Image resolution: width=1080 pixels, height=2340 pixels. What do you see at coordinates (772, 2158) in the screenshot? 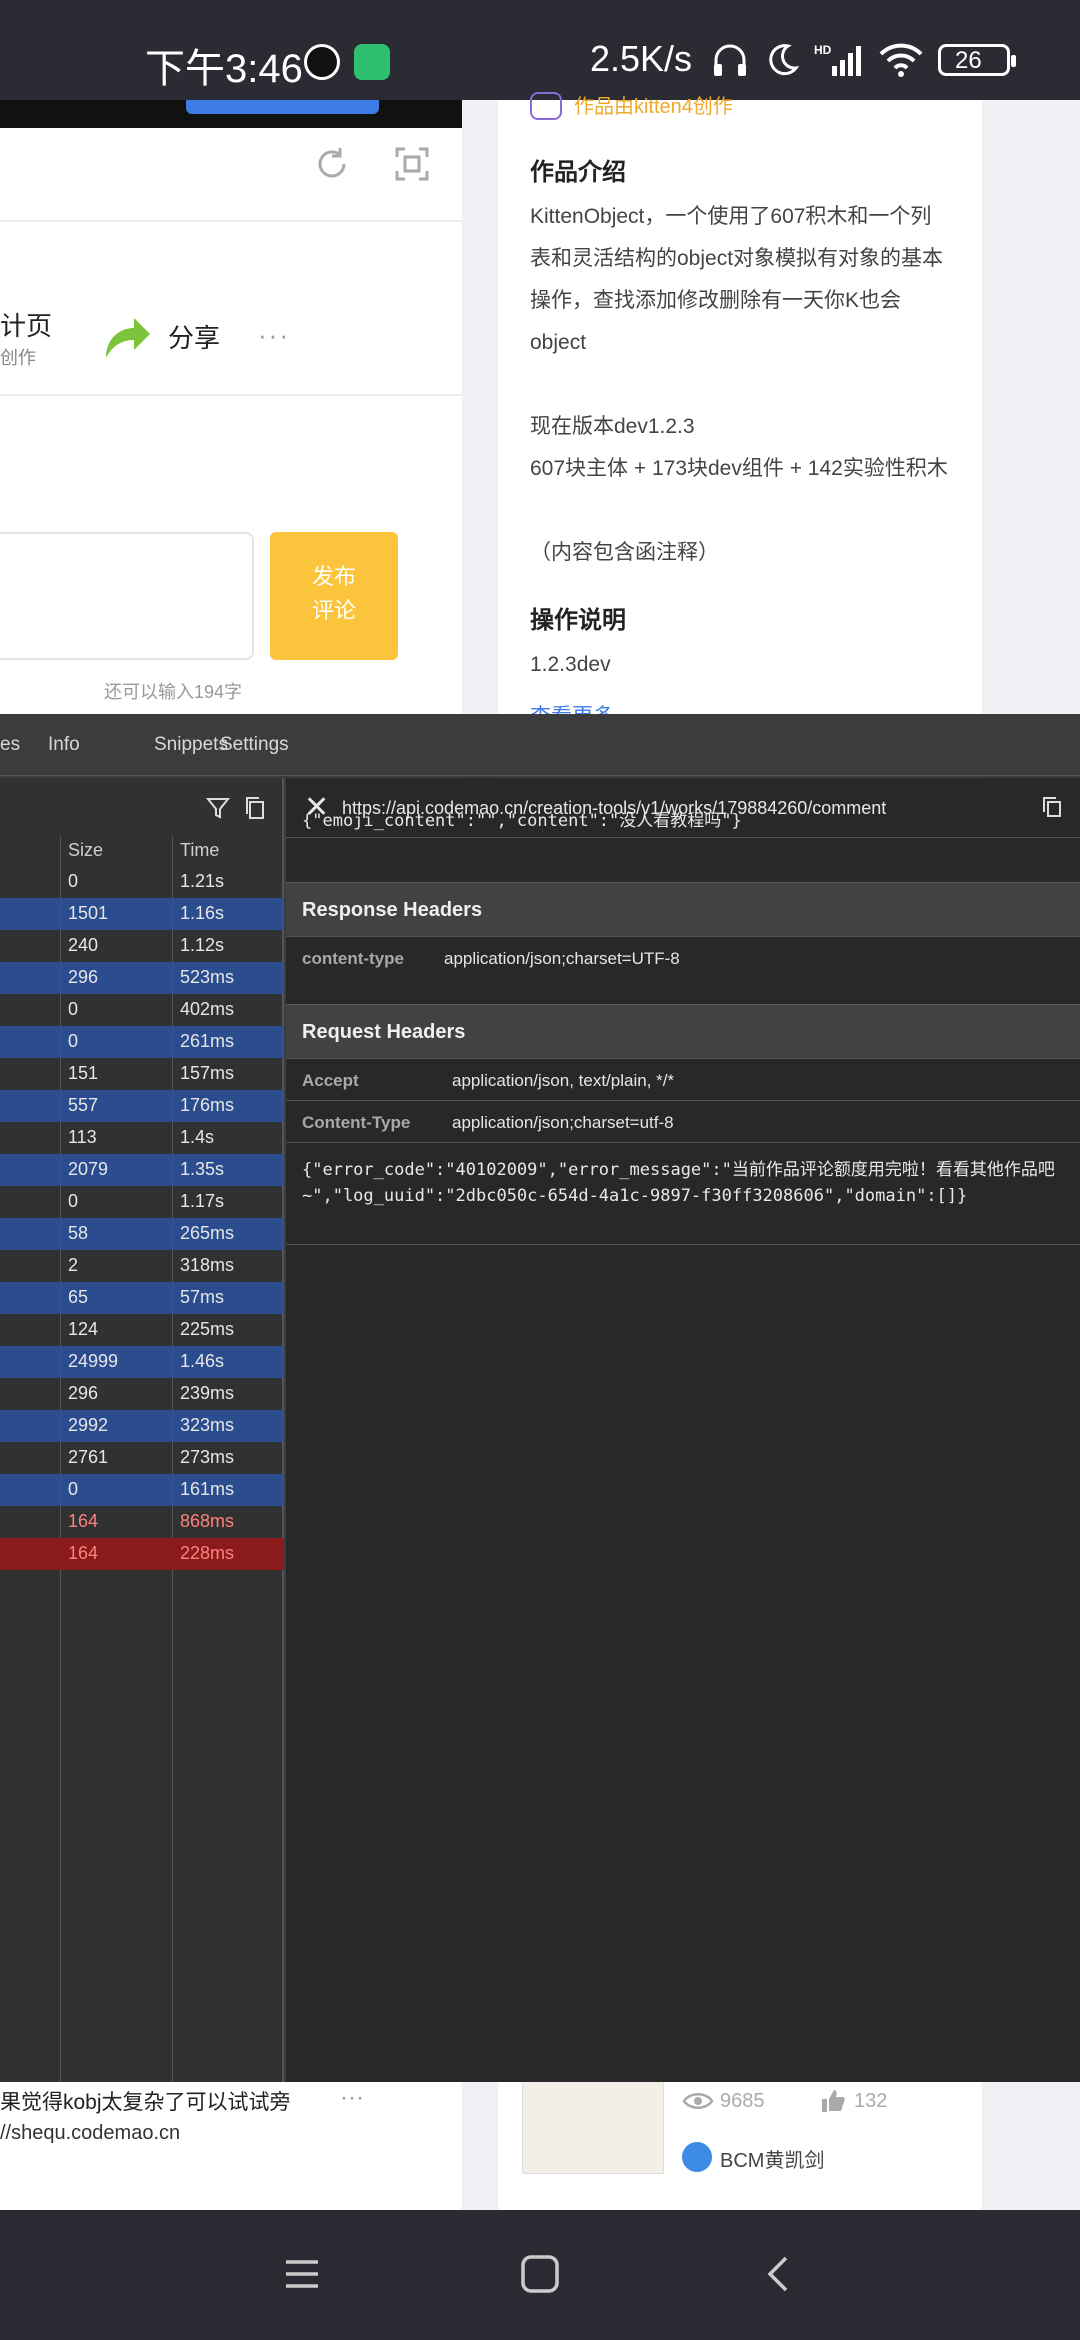
I see `recommend-author: BCM黄凯剑` at bounding box center [772, 2158].